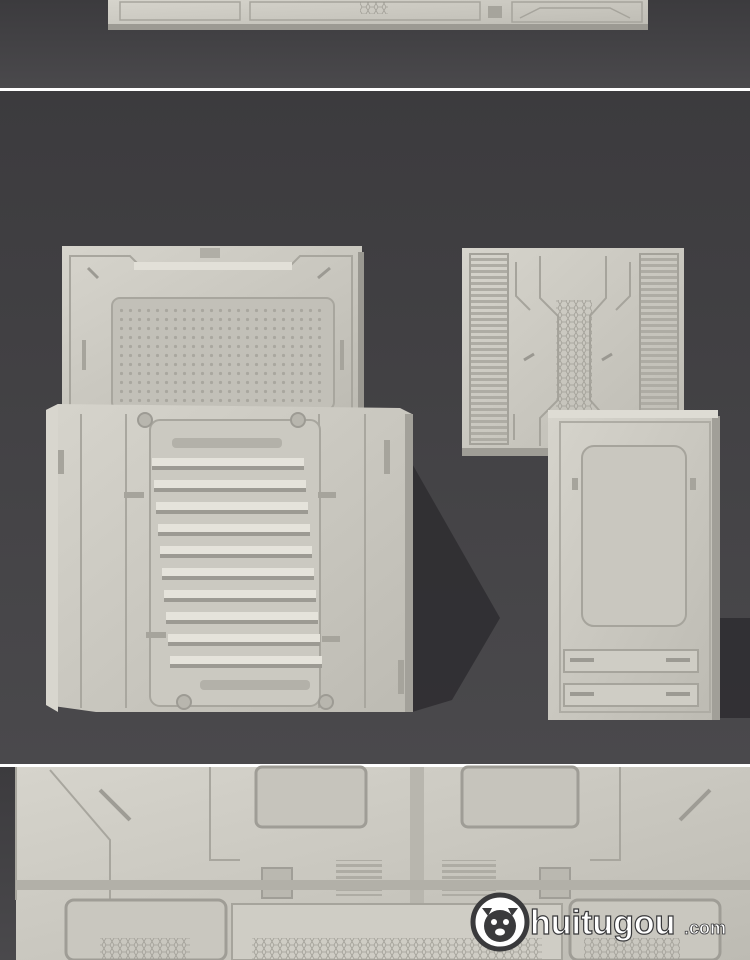 The image size is (750, 960). Describe the element at coordinates (705, 928) in the screenshot. I see `watermark-domain-text: .com` at that location.